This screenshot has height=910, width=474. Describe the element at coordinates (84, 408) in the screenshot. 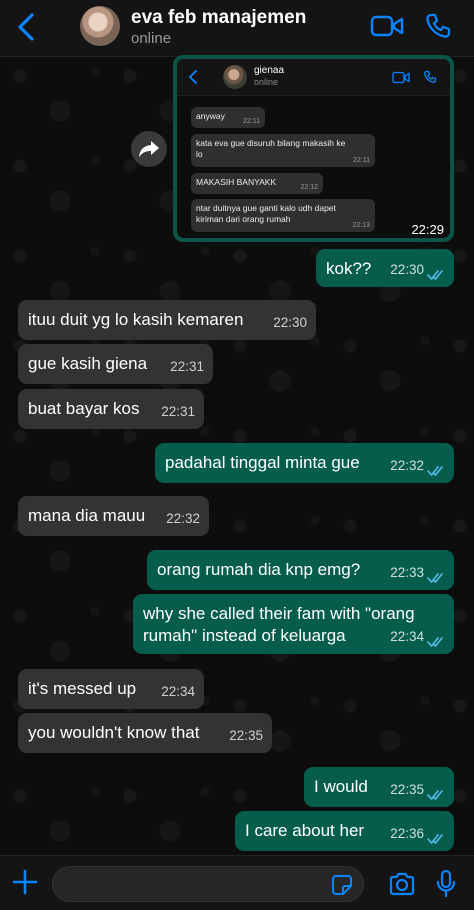

I see `message-text: buat bayar kos` at that location.